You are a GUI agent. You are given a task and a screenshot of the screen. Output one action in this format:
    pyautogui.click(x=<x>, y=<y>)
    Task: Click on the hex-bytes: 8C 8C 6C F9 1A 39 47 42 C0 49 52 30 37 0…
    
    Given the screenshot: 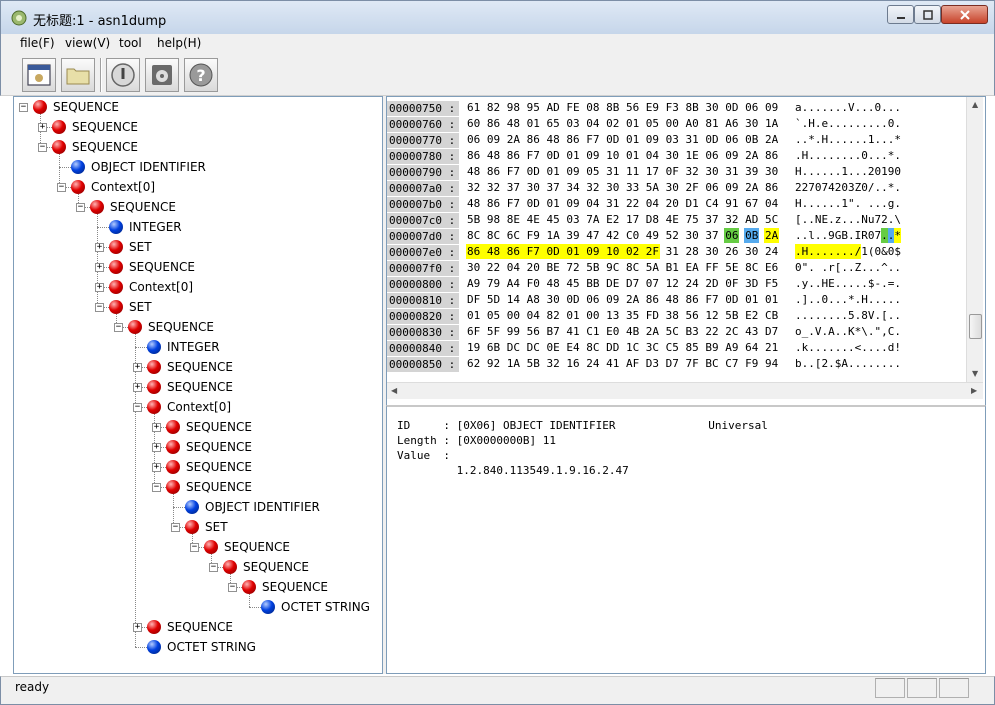 What is the action you would take?
    pyautogui.click(x=622, y=236)
    